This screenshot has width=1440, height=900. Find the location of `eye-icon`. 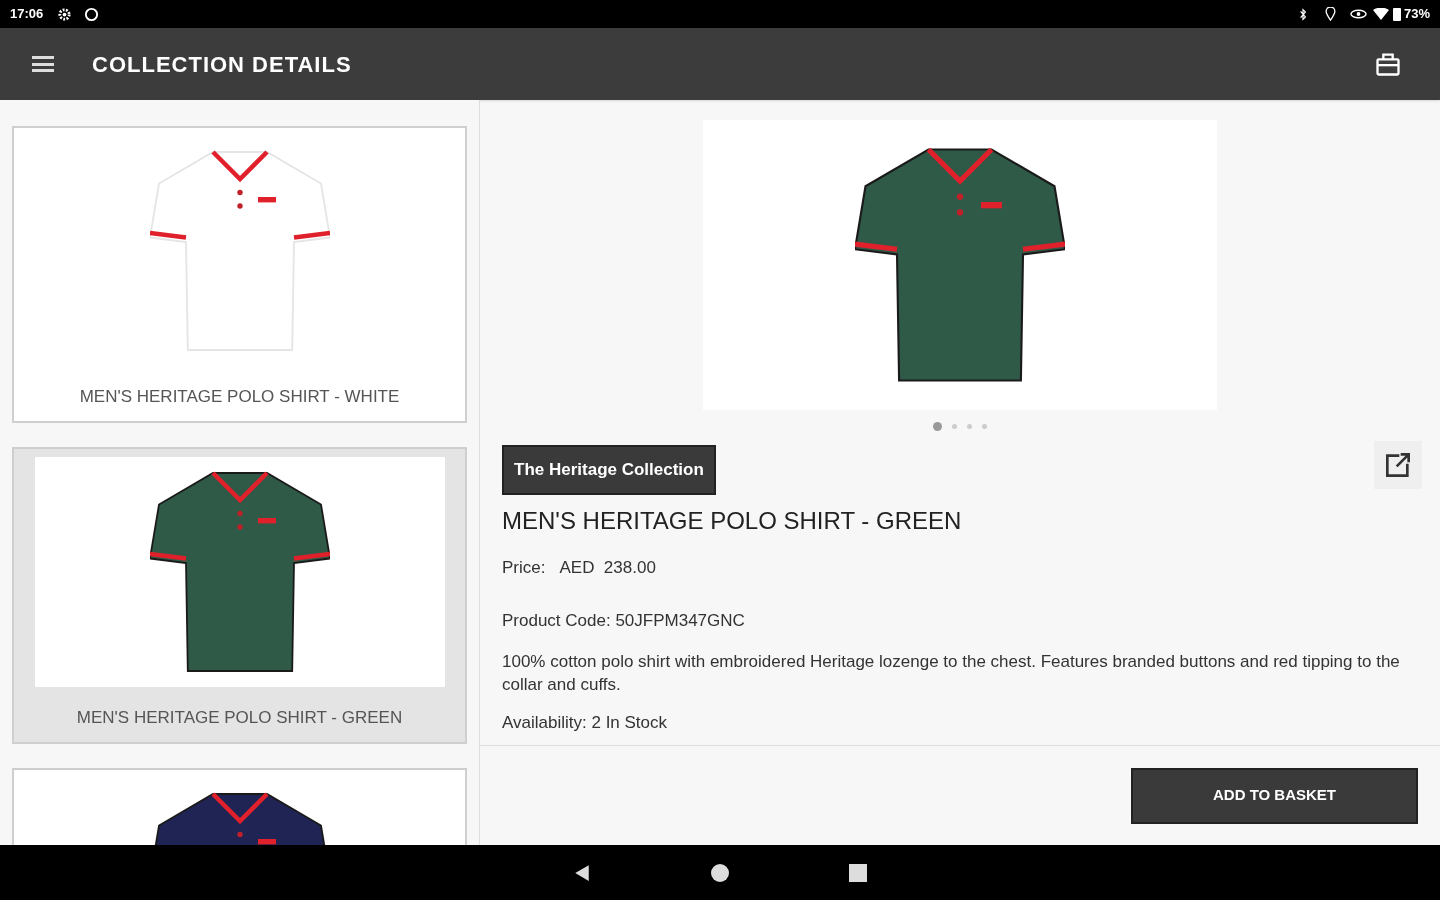

eye-icon is located at coordinates (1358, 14).